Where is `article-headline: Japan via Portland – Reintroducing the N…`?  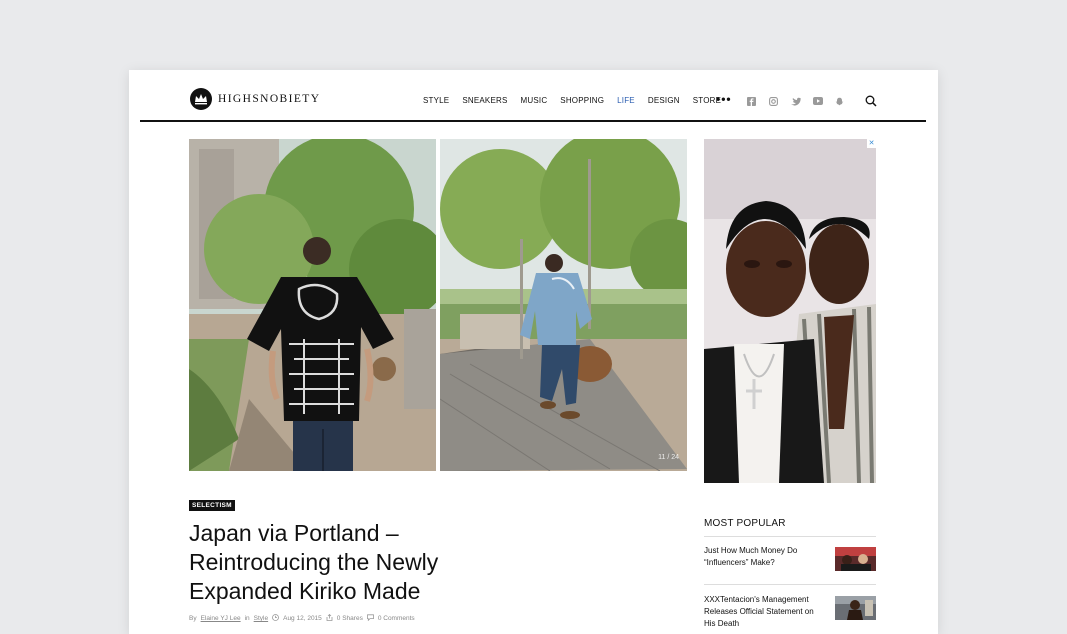
article-headline: Japan via Portland – Reintroducing the N… is located at coordinates (354, 562).